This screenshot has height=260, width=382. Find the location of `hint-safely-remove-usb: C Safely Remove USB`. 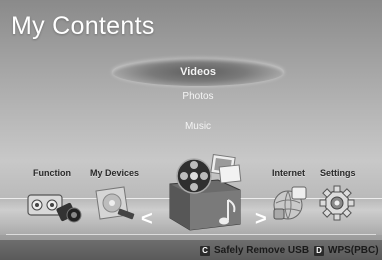

hint-safely-remove-usb: C Safely Remove USB is located at coordinates (254, 250).